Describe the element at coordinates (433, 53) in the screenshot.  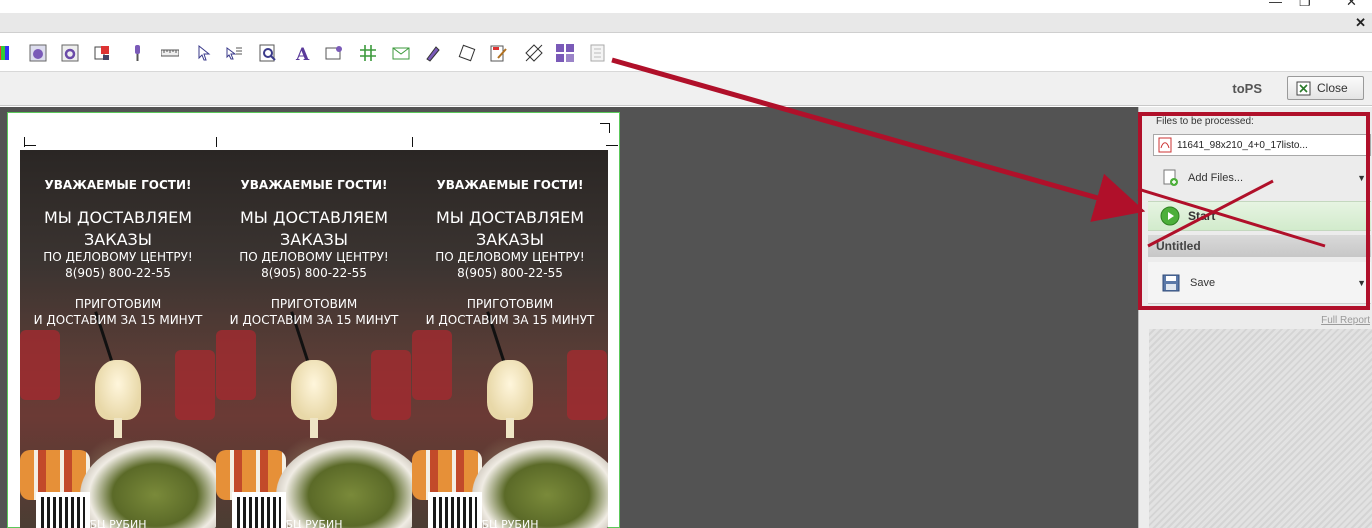
I see `pen-paint-icon` at that location.